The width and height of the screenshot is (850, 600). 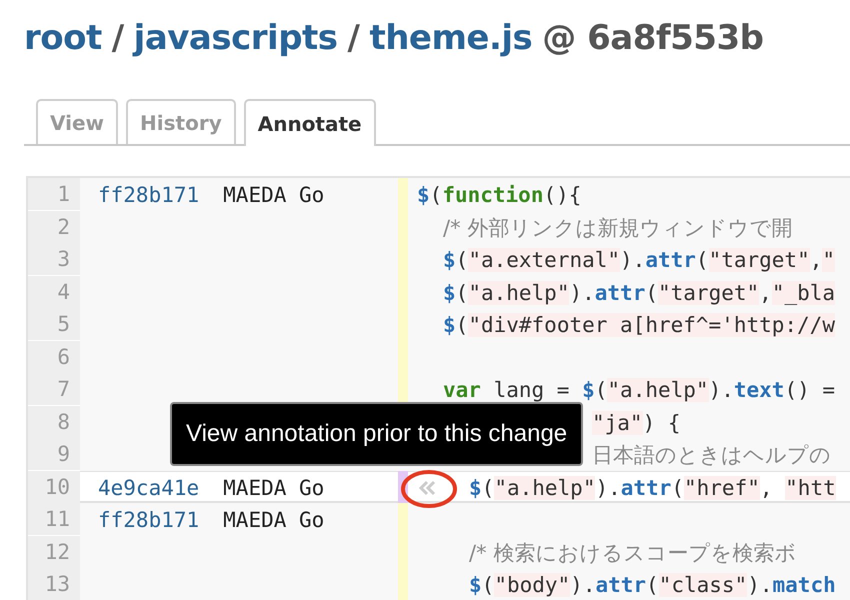 What do you see at coordinates (54, 584) in the screenshot?
I see `line-number: 13` at bounding box center [54, 584].